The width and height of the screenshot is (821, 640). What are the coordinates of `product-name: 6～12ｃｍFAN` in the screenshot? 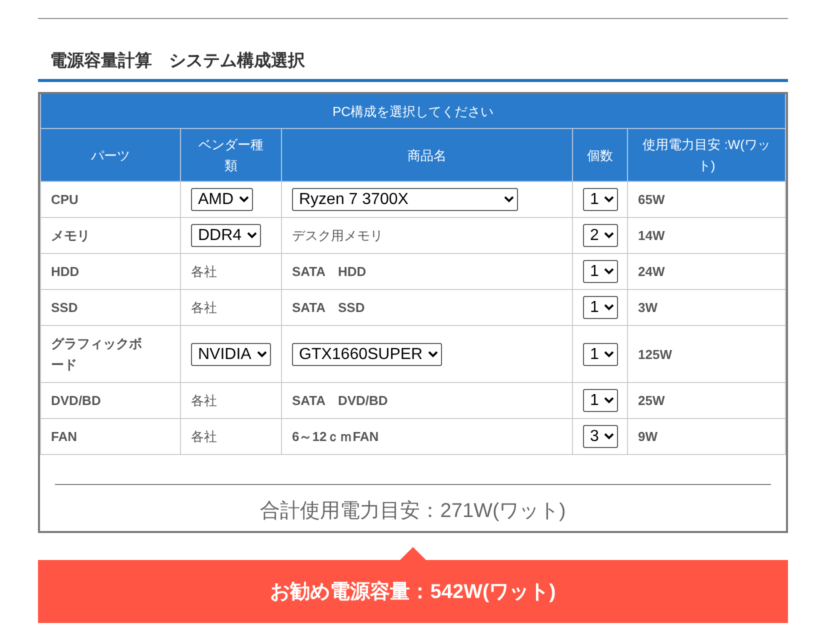 It's located at (335, 436).